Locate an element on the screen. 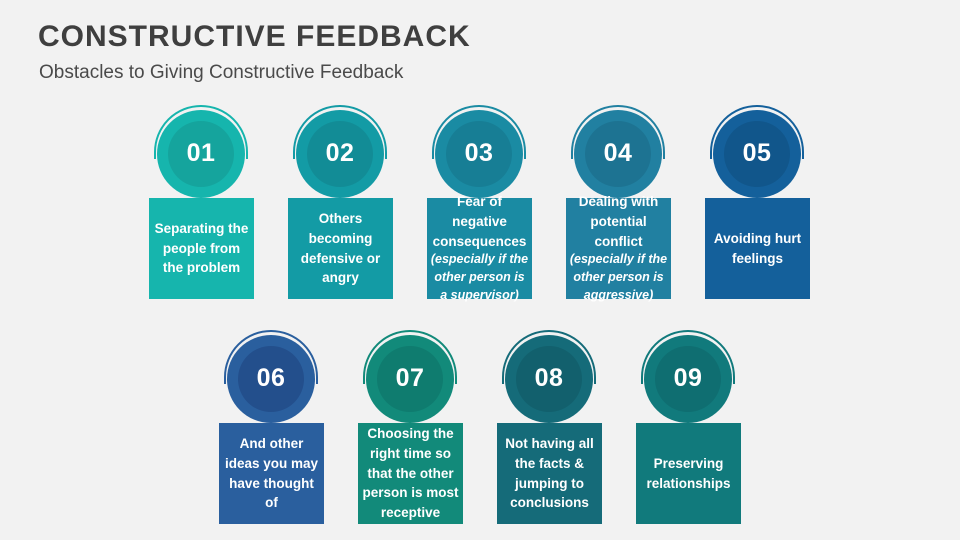  card-label-box: And other ideas you may have thought of is located at coordinates (271, 473).